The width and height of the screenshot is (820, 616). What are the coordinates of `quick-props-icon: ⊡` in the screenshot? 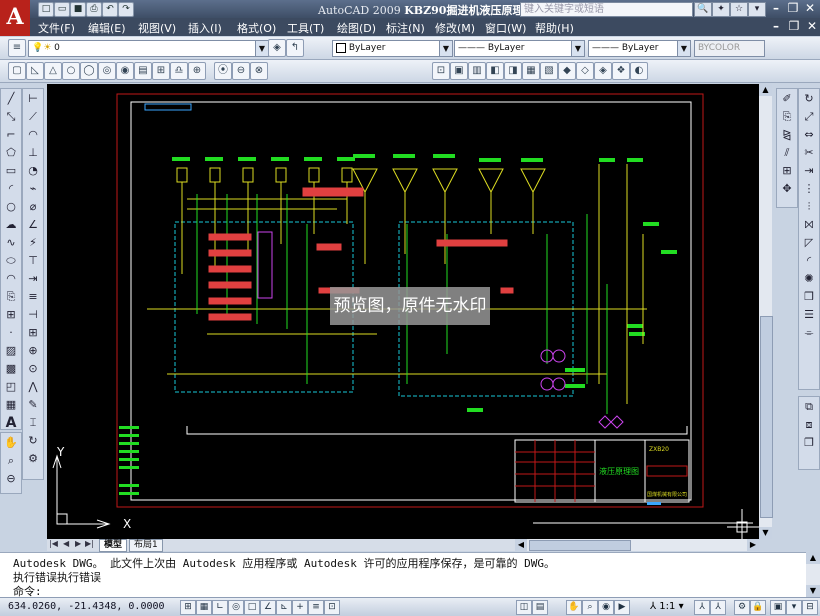 It's located at (332, 607).